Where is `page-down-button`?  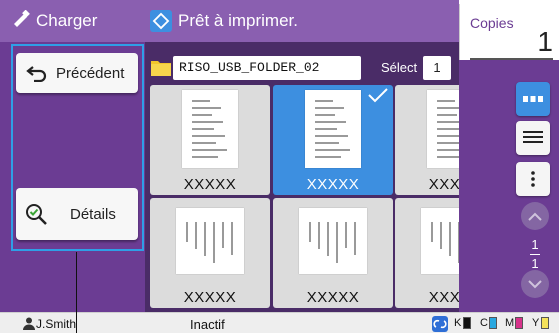
page-down-button is located at coordinates (535, 284).